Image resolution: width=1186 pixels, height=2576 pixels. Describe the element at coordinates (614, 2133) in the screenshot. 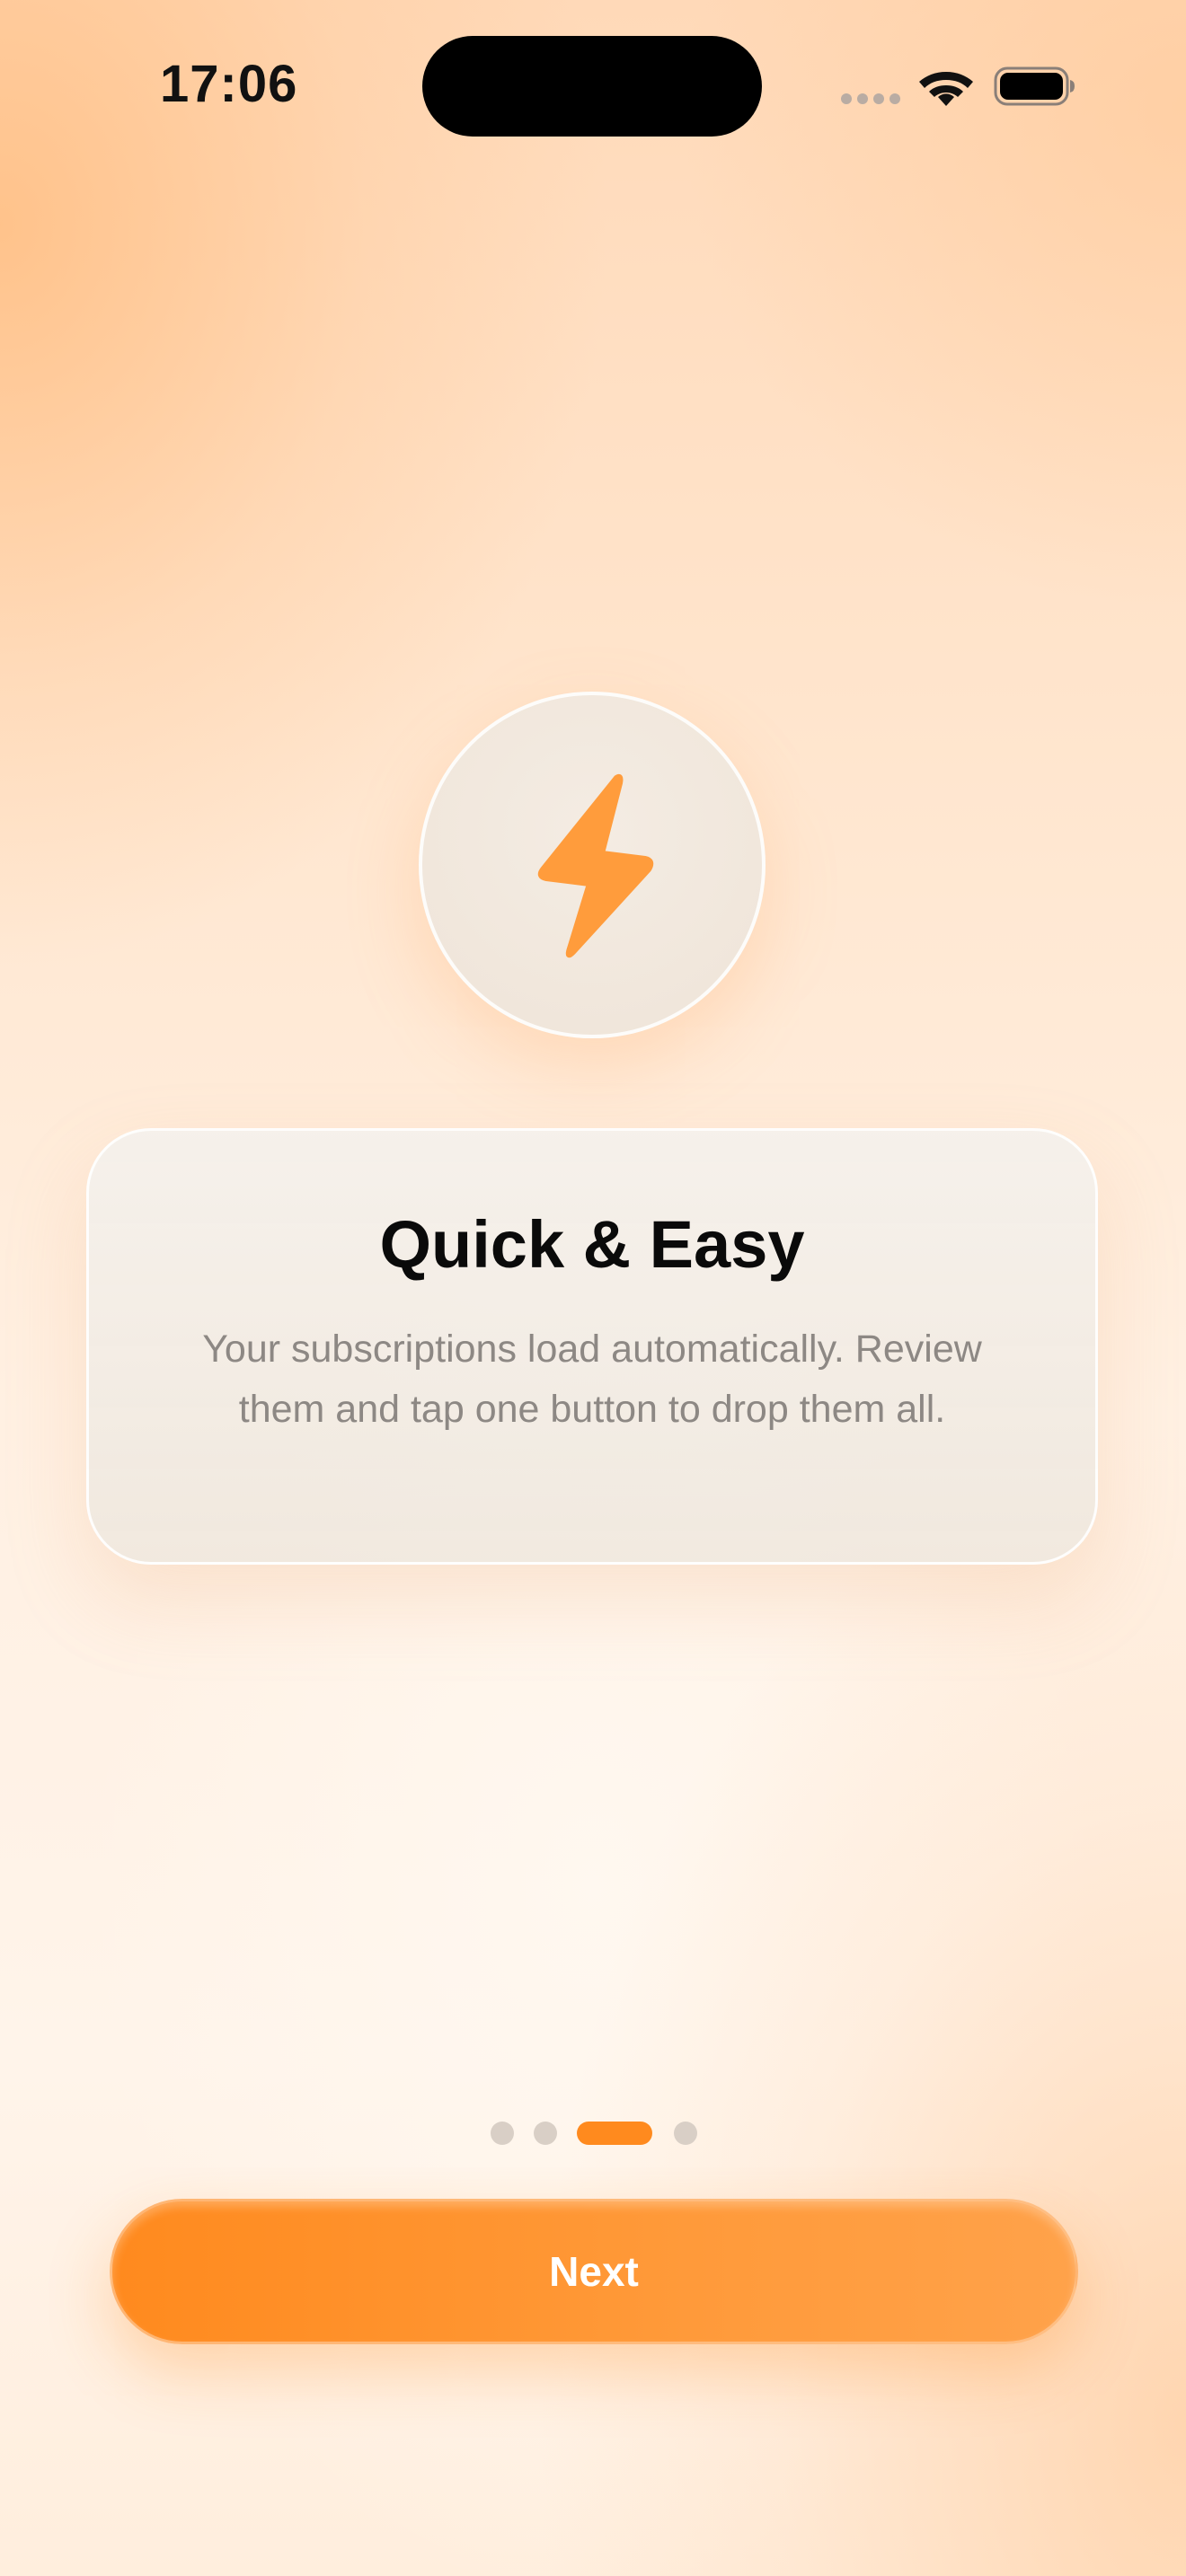

I see `page-dot-3-active` at that location.